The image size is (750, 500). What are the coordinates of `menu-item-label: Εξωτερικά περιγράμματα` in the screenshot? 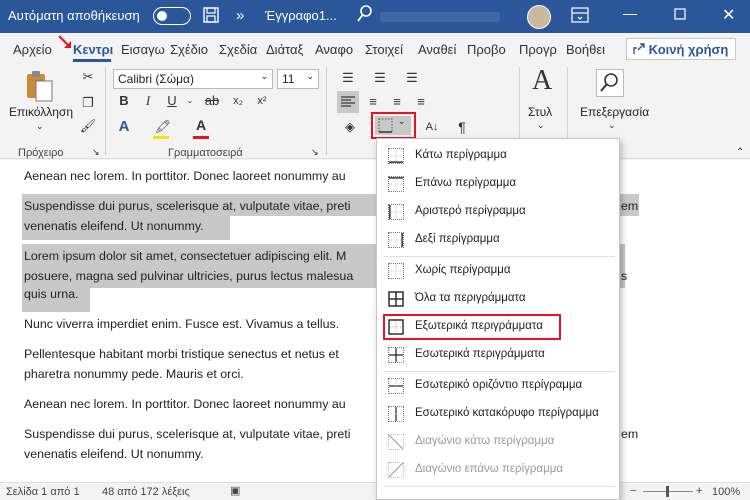 It's located at (479, 326).